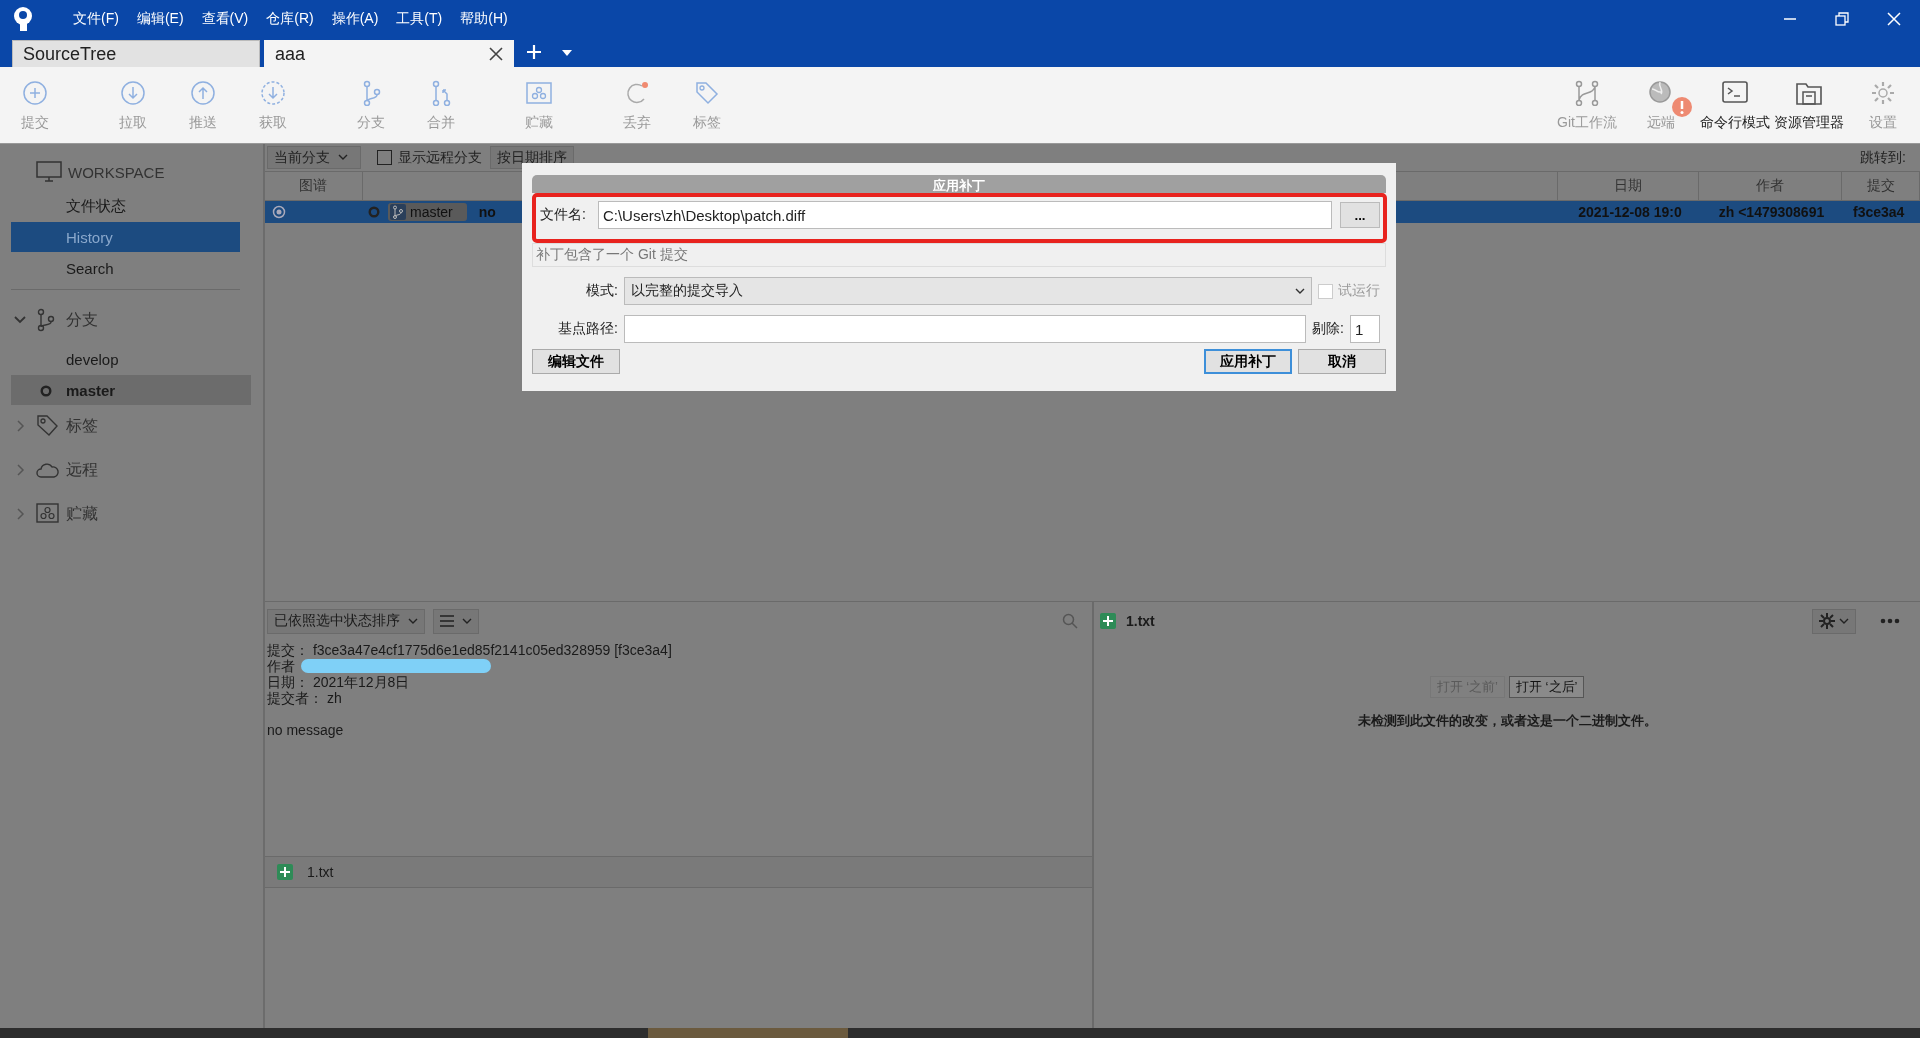 The image size is (1920, 1038). I want to click on field-label: 基点路径:, so click(587, 329).